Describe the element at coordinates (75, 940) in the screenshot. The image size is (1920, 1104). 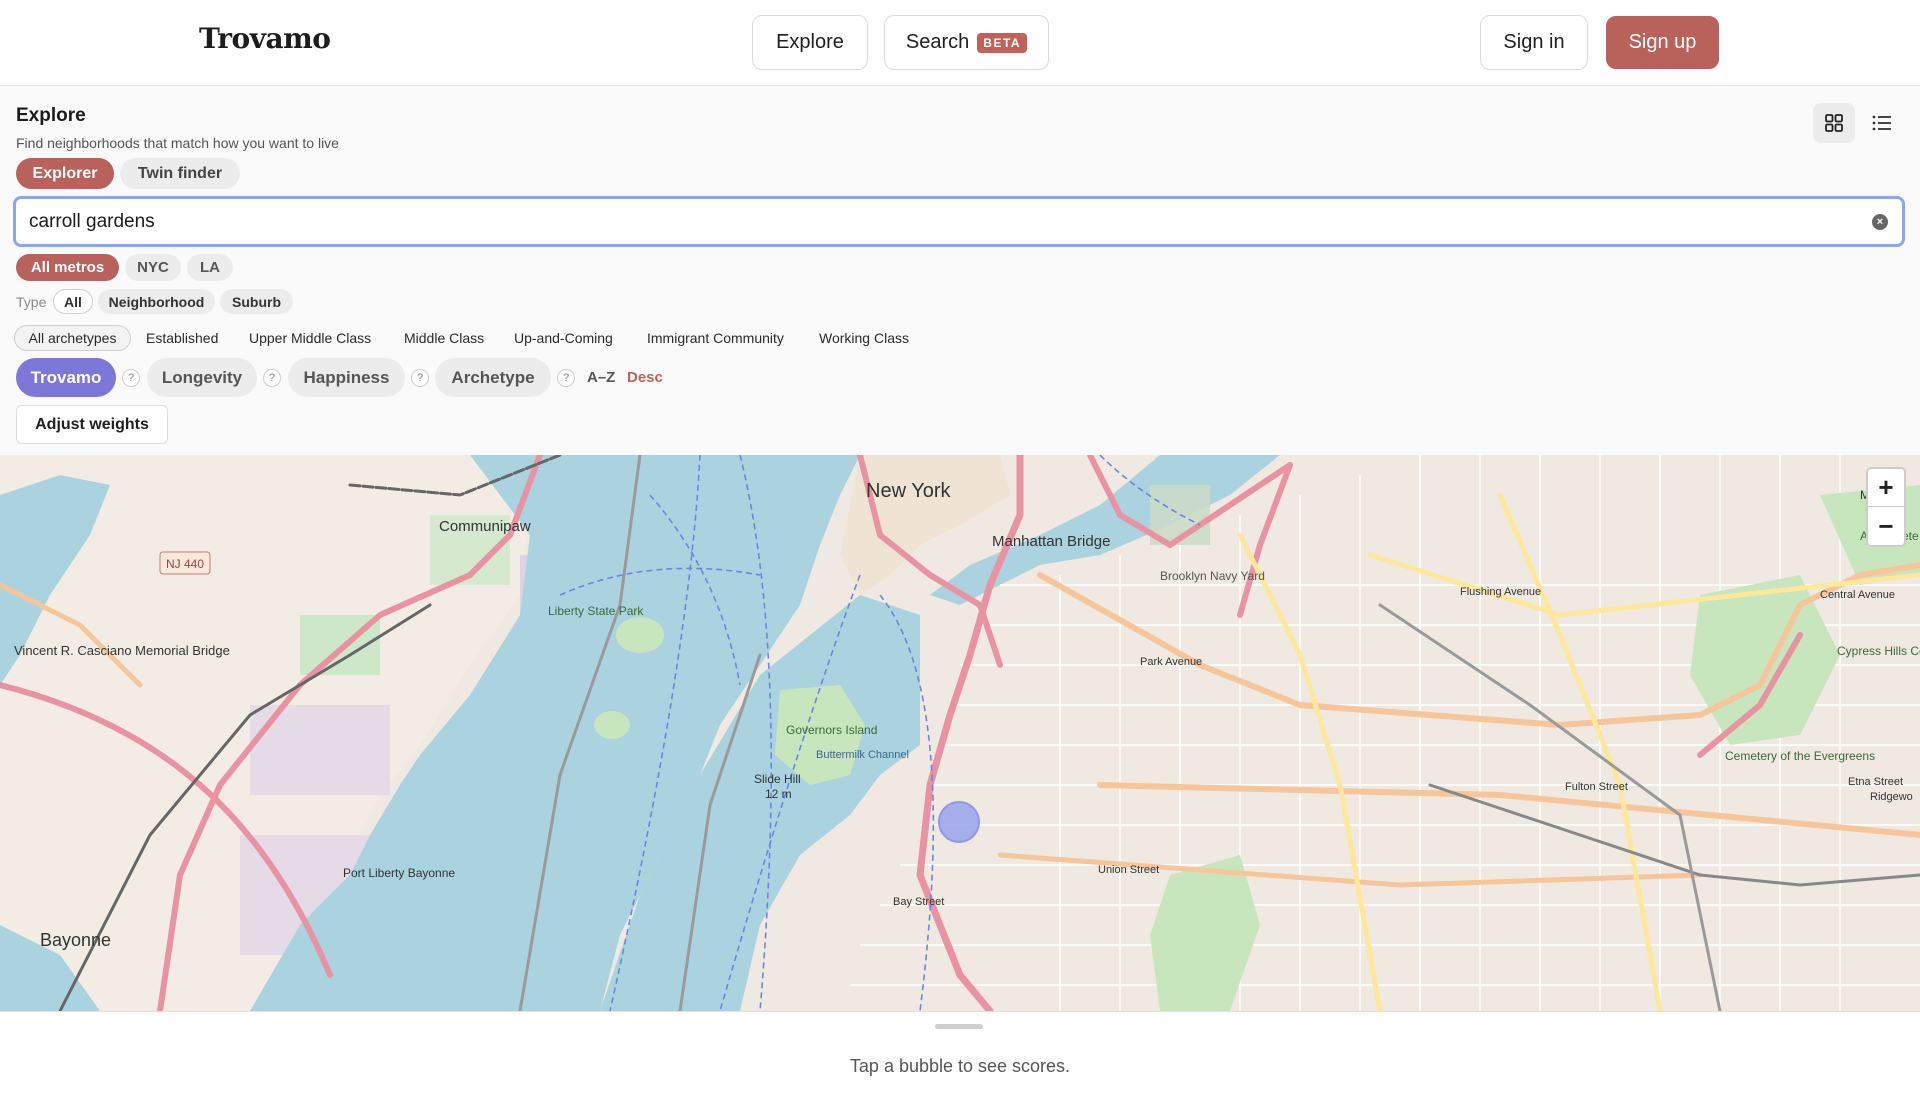
I see `map-label-bayonne: Bayonne` at that location.